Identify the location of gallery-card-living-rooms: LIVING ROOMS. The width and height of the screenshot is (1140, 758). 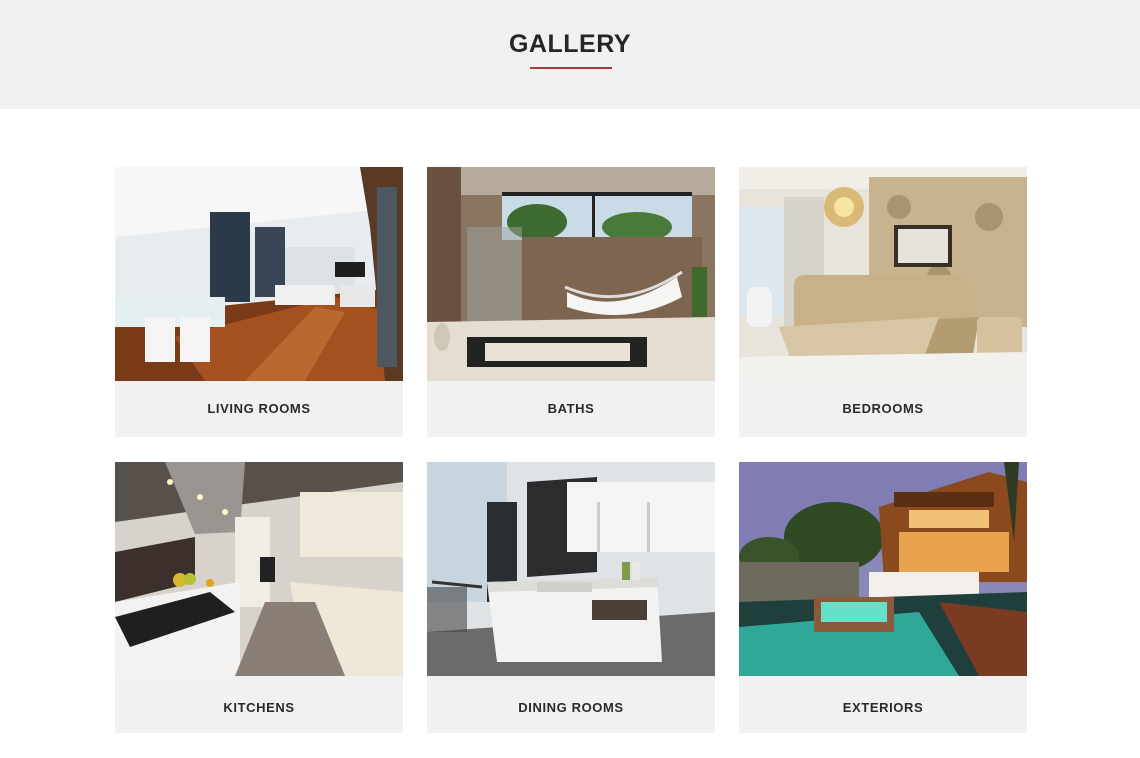
(259, 302).